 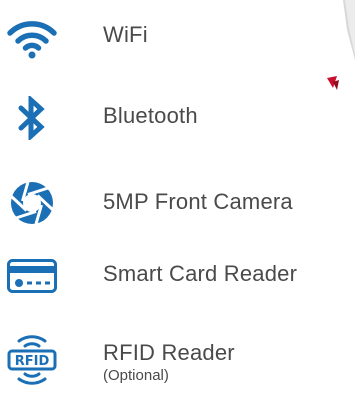 What do you see at coordinates (125, 34) in the screenshot?
I see `feature-label: WiFi` at bounding box center [125, 34].